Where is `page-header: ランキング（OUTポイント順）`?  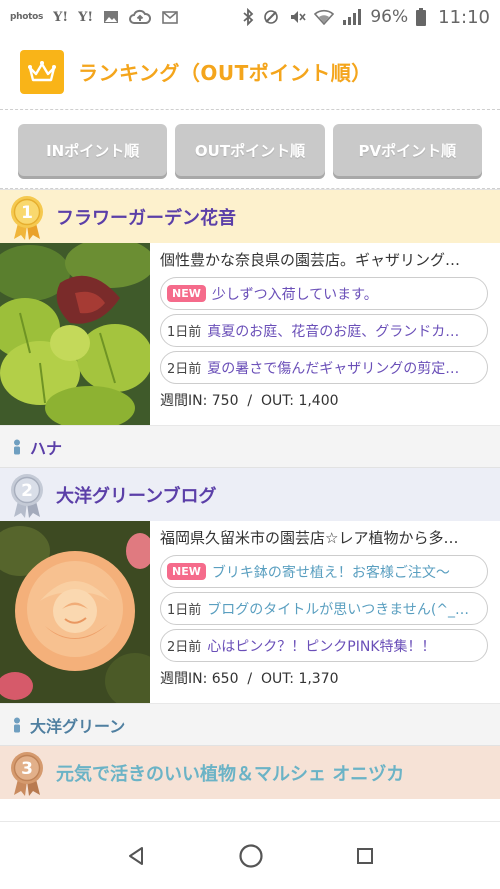 page-header: ランキング（OUTポイント順） is located at coordinates (250, 72).